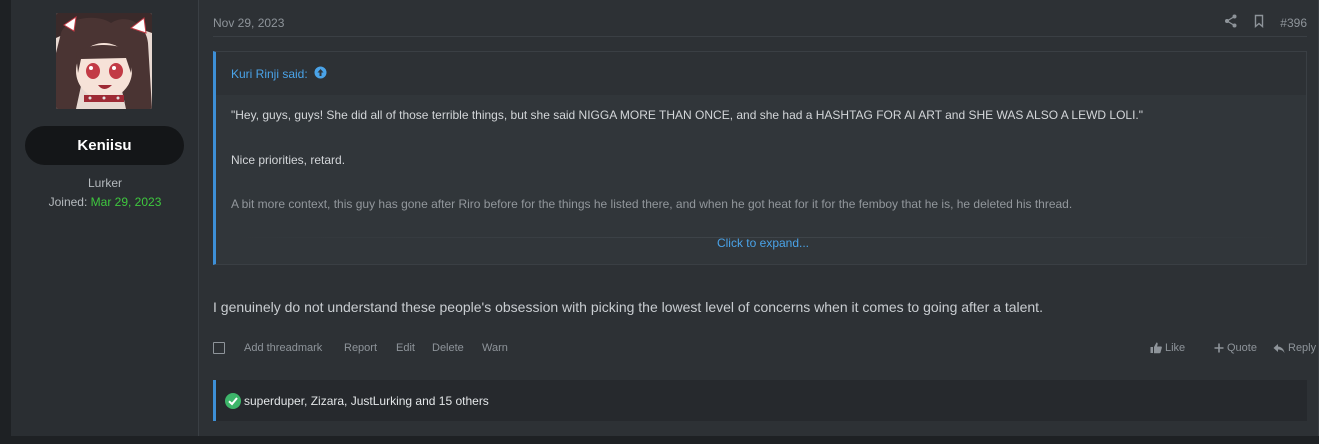  I want to click on select-checkbox, so click(219, 348).